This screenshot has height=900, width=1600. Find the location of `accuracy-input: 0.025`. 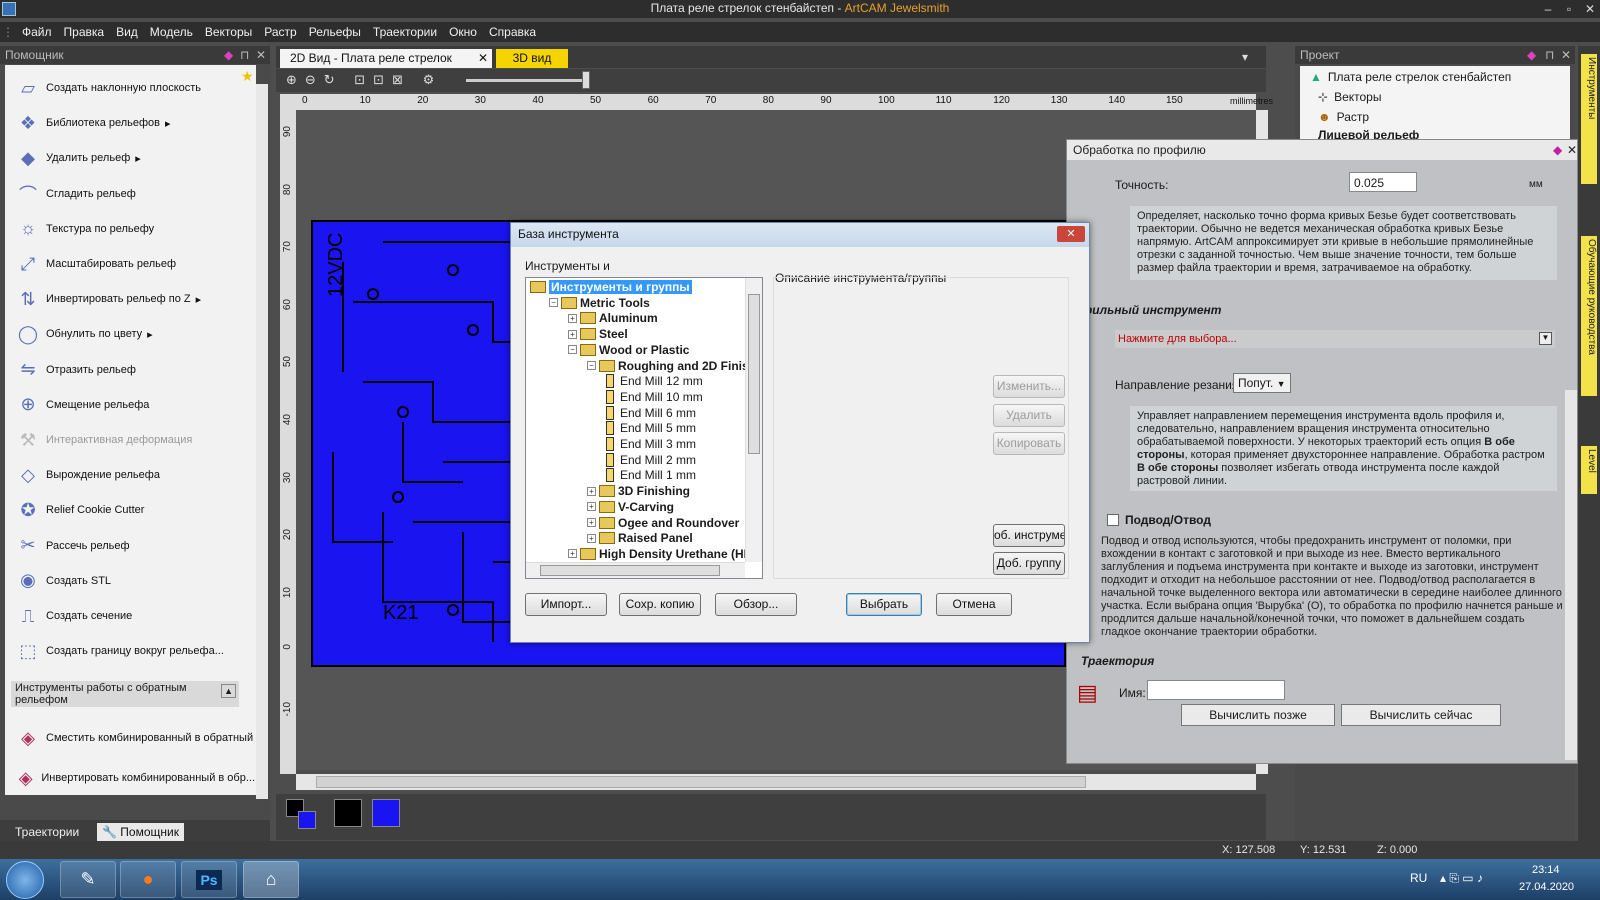

accuracy-input: 0.025 is located at coordinates (1383, 182).